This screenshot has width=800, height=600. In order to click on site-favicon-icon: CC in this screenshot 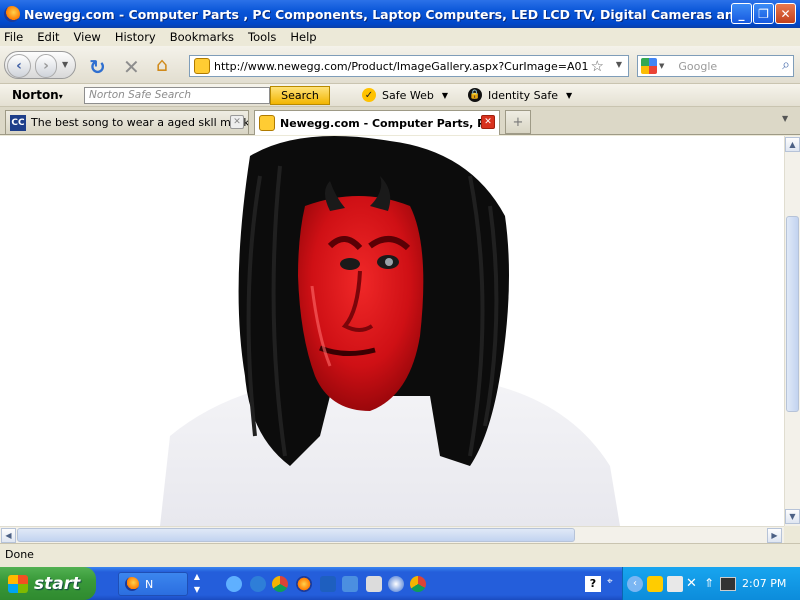, I will do `click(18, 122)`.